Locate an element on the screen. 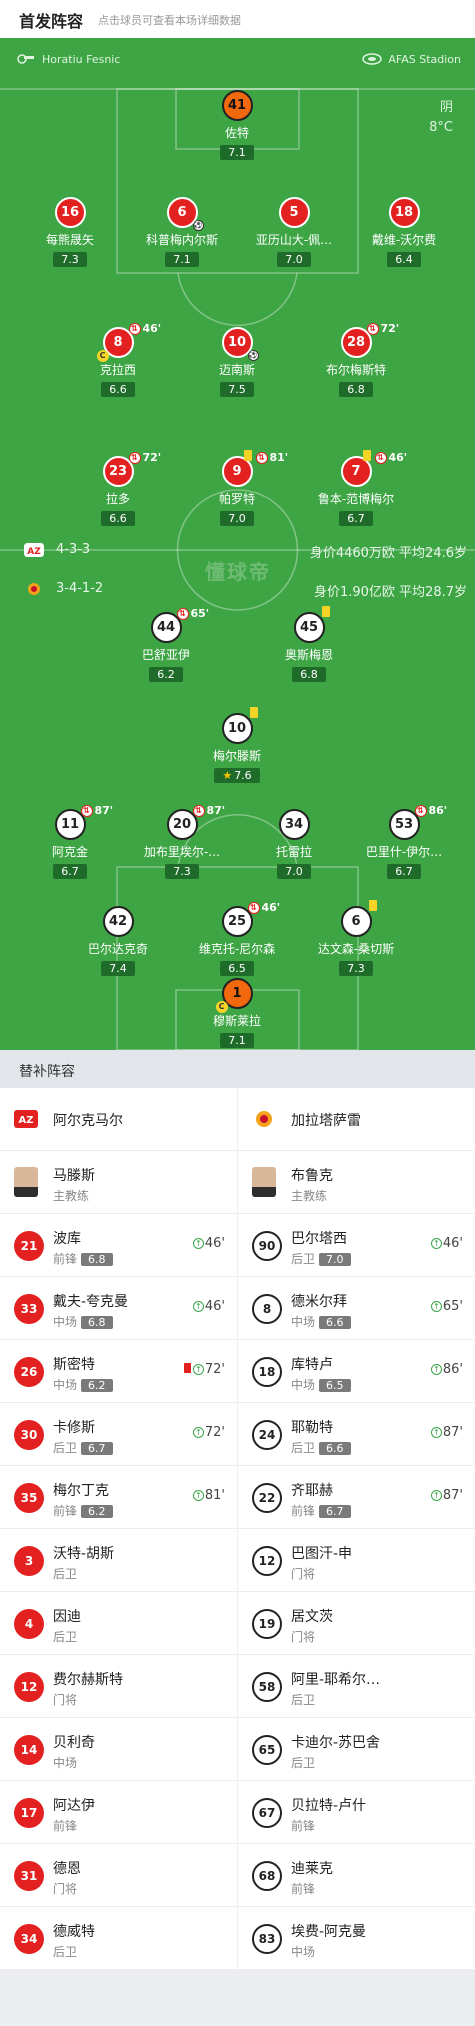 The height and width of the screenshot is (2026, 475). player-home: 6 ⚽ 科普梅内尔斯 7.1 is located at coordinates (182, 232).